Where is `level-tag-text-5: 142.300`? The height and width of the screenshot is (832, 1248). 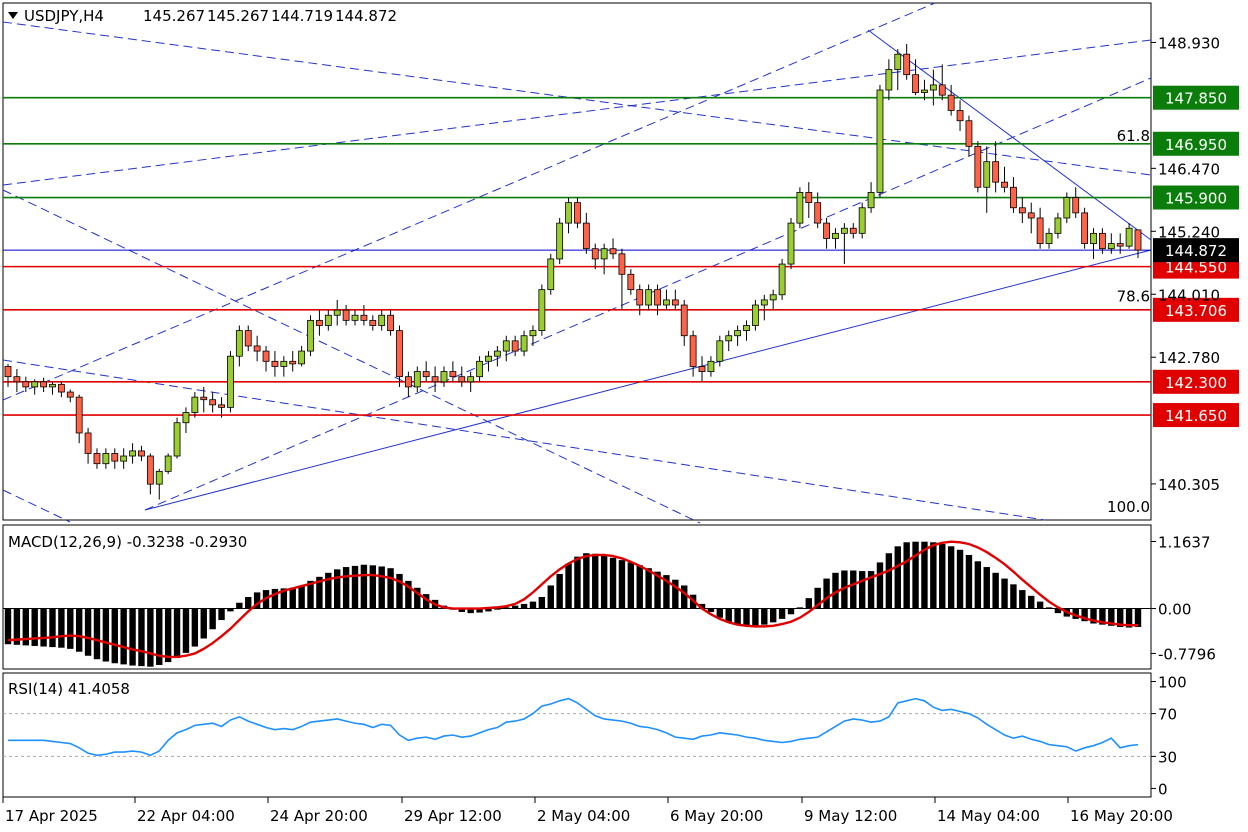
level-tag-text-5: 142.300 is located at coordinates (1196, 383).